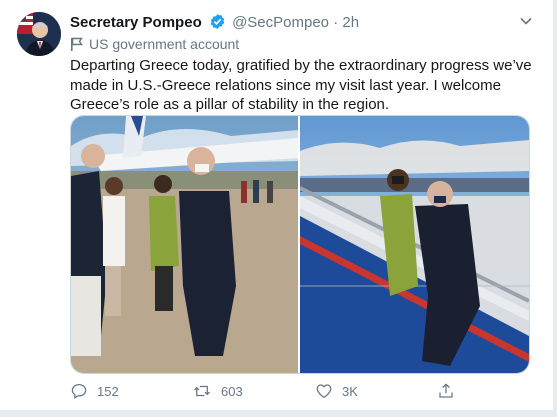 This screenshot has width=557, height=417. Describe the element at coordinates (217, 391) in the screenshot. I see `retweet-button: 603` at that location.